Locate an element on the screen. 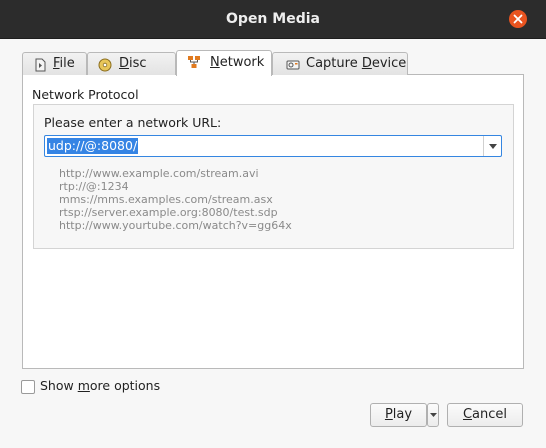 Image resolution: width=546 pixels, height=448 pixels. capture-device-icon is located at coordinates (293, 65).